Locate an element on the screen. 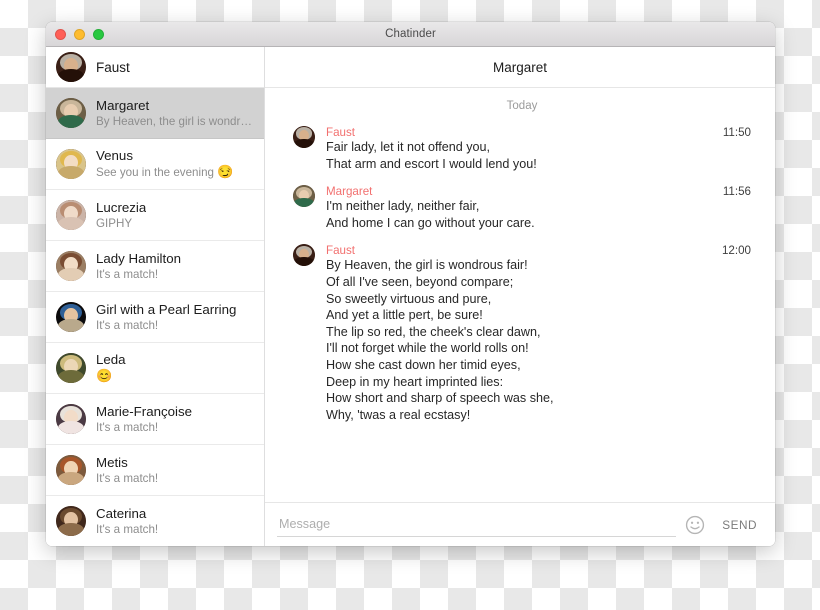 This screenshot has height=610, width=820. conversation-item: Leda 😊 is located at coordinates (155, 368).